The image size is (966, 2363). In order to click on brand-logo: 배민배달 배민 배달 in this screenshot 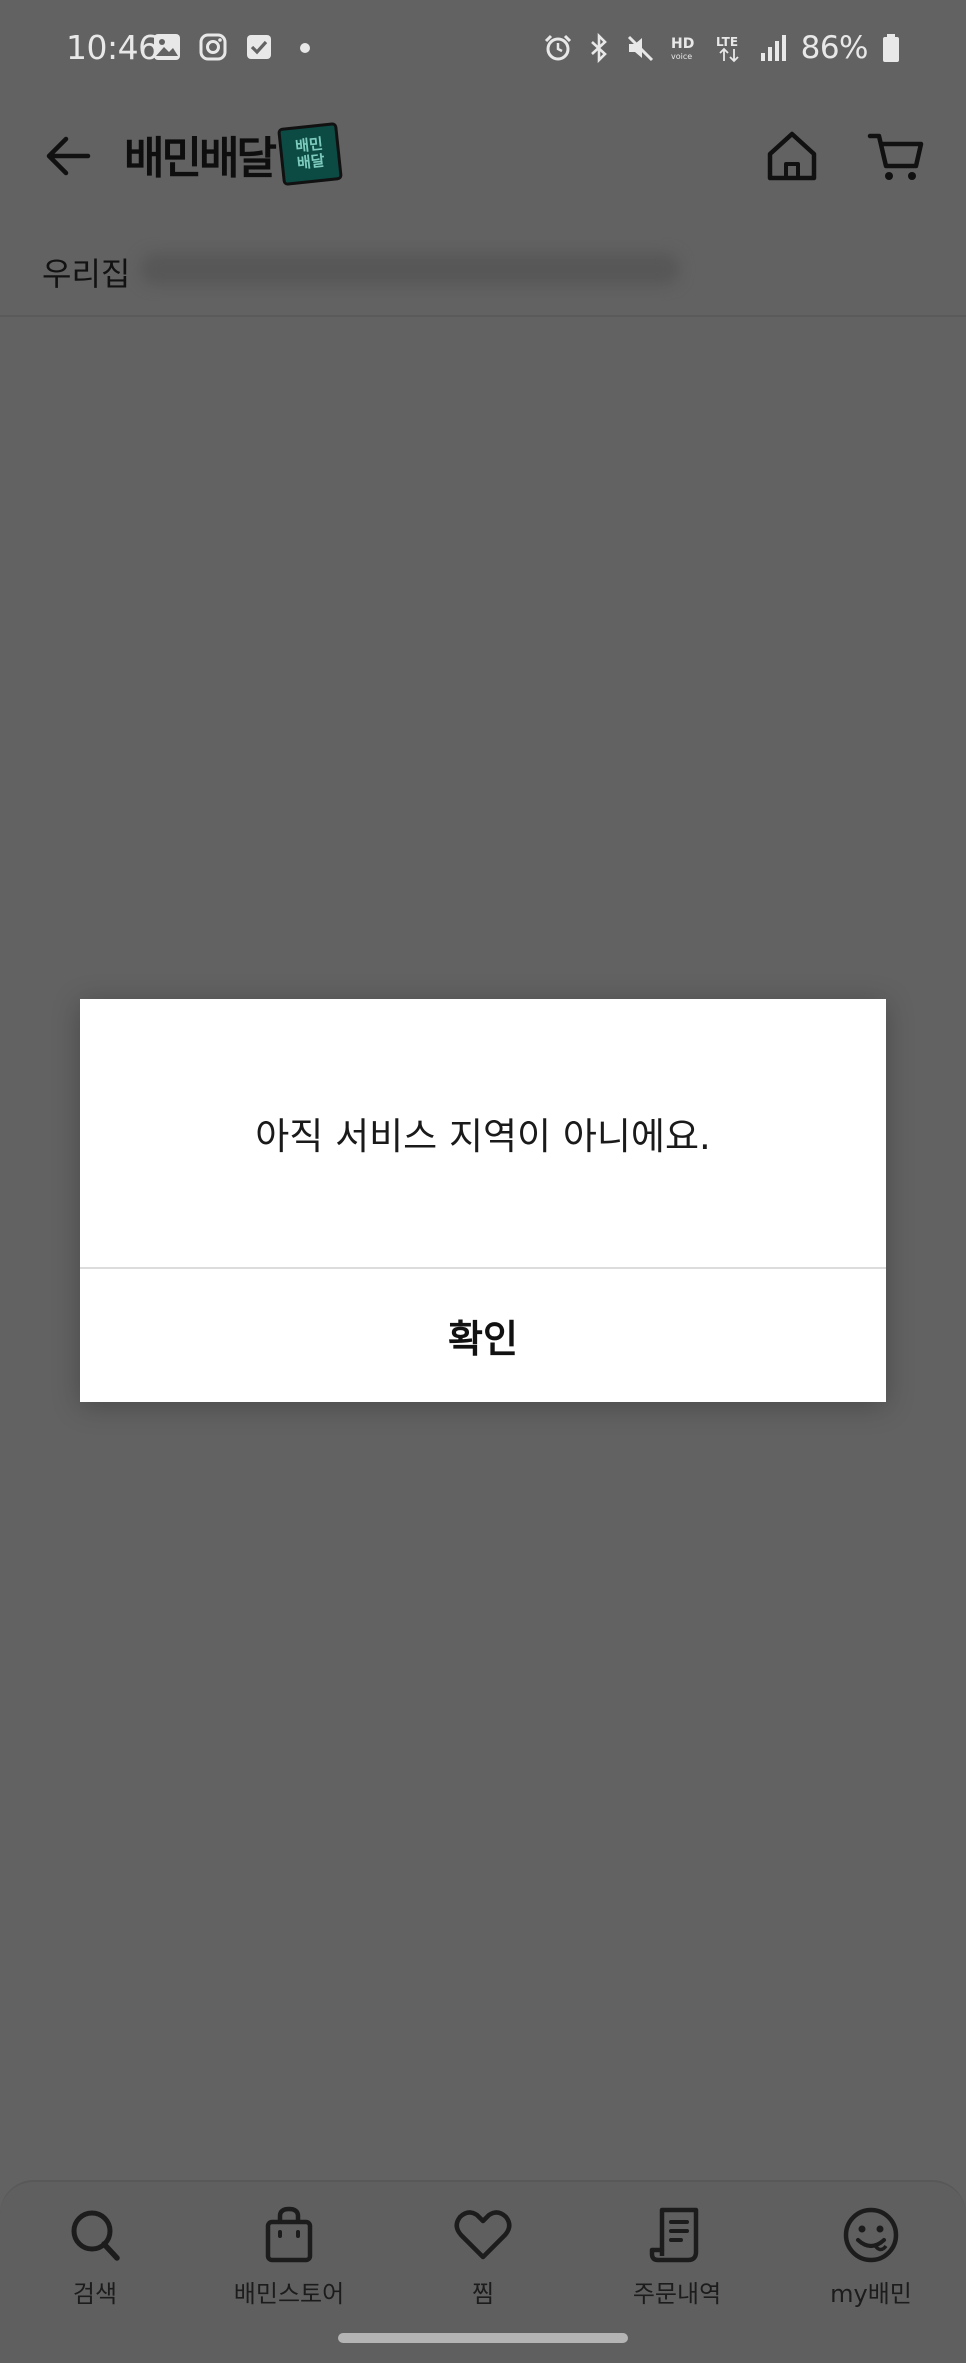, I will do `click(233, 154)`.